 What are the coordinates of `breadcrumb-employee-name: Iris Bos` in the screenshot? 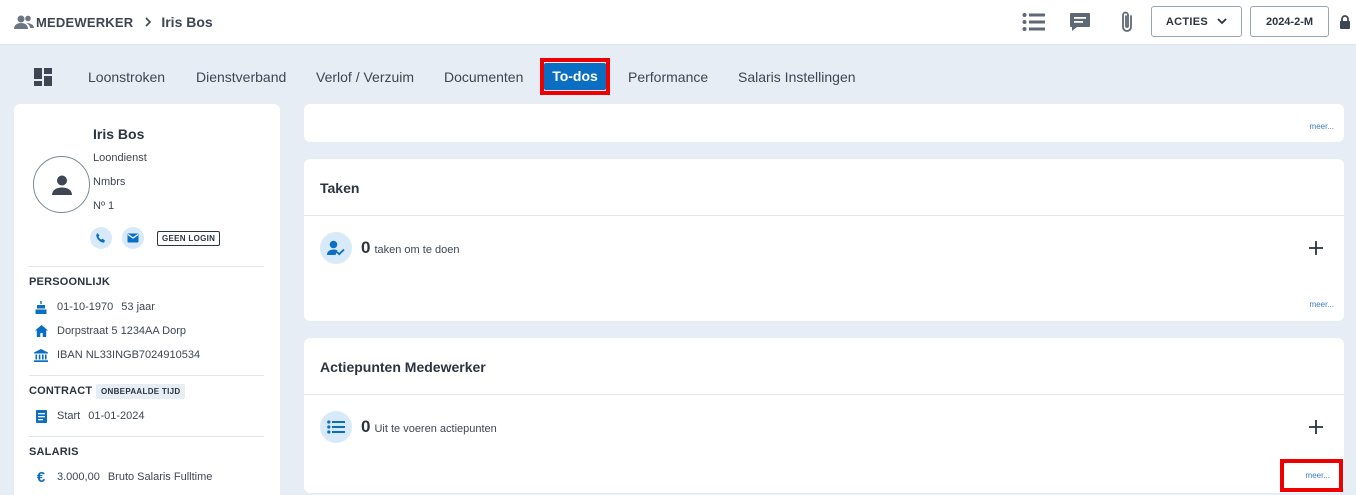 It's located at (187, 22).